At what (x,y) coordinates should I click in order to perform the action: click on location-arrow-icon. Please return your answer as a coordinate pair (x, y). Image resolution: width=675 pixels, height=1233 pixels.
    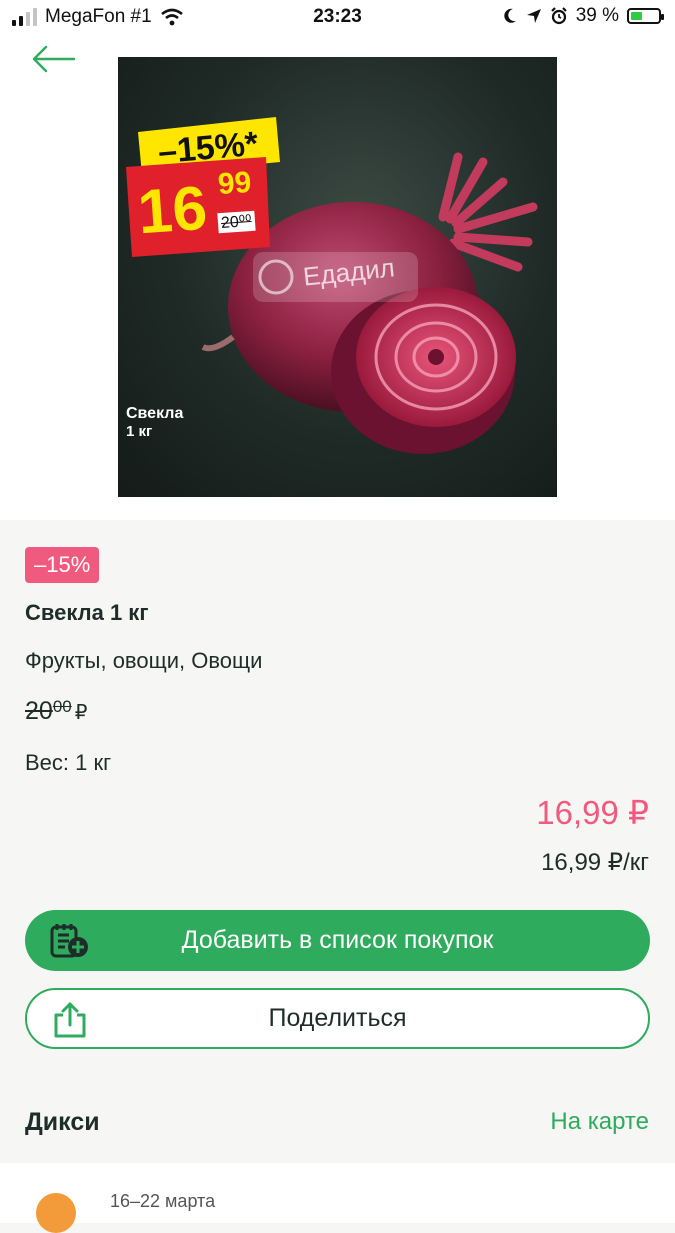
    Looking at the image, I should click on (533, 16).